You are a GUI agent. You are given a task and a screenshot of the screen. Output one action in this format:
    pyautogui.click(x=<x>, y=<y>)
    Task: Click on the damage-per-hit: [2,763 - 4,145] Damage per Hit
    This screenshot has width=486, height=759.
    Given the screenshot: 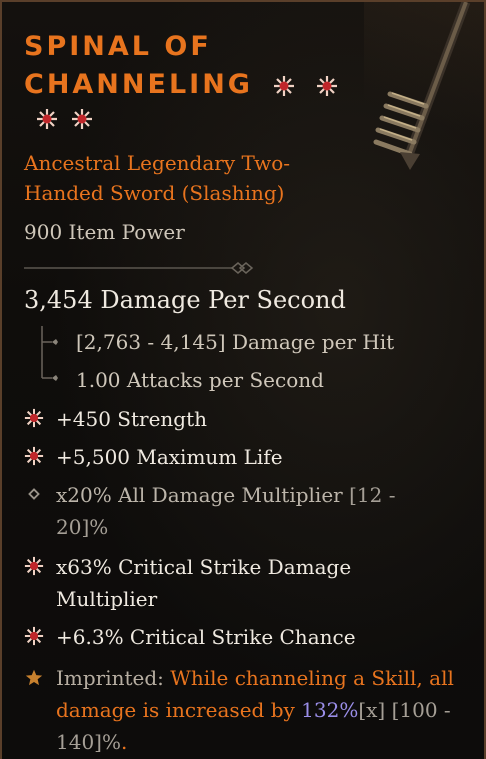 What is the action you would take?
    pyautogui.click(x=235, y=342)
    